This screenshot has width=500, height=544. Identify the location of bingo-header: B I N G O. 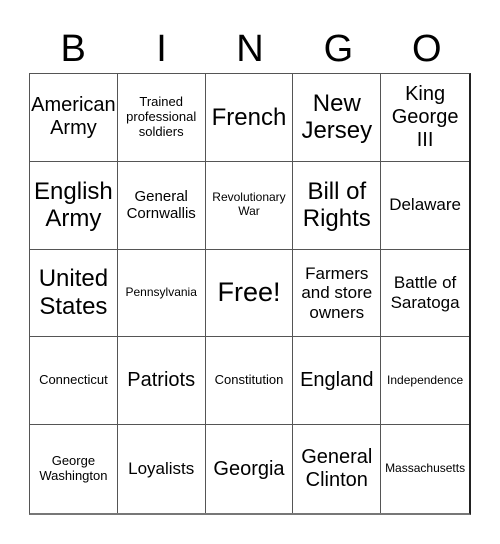
(250, 49).